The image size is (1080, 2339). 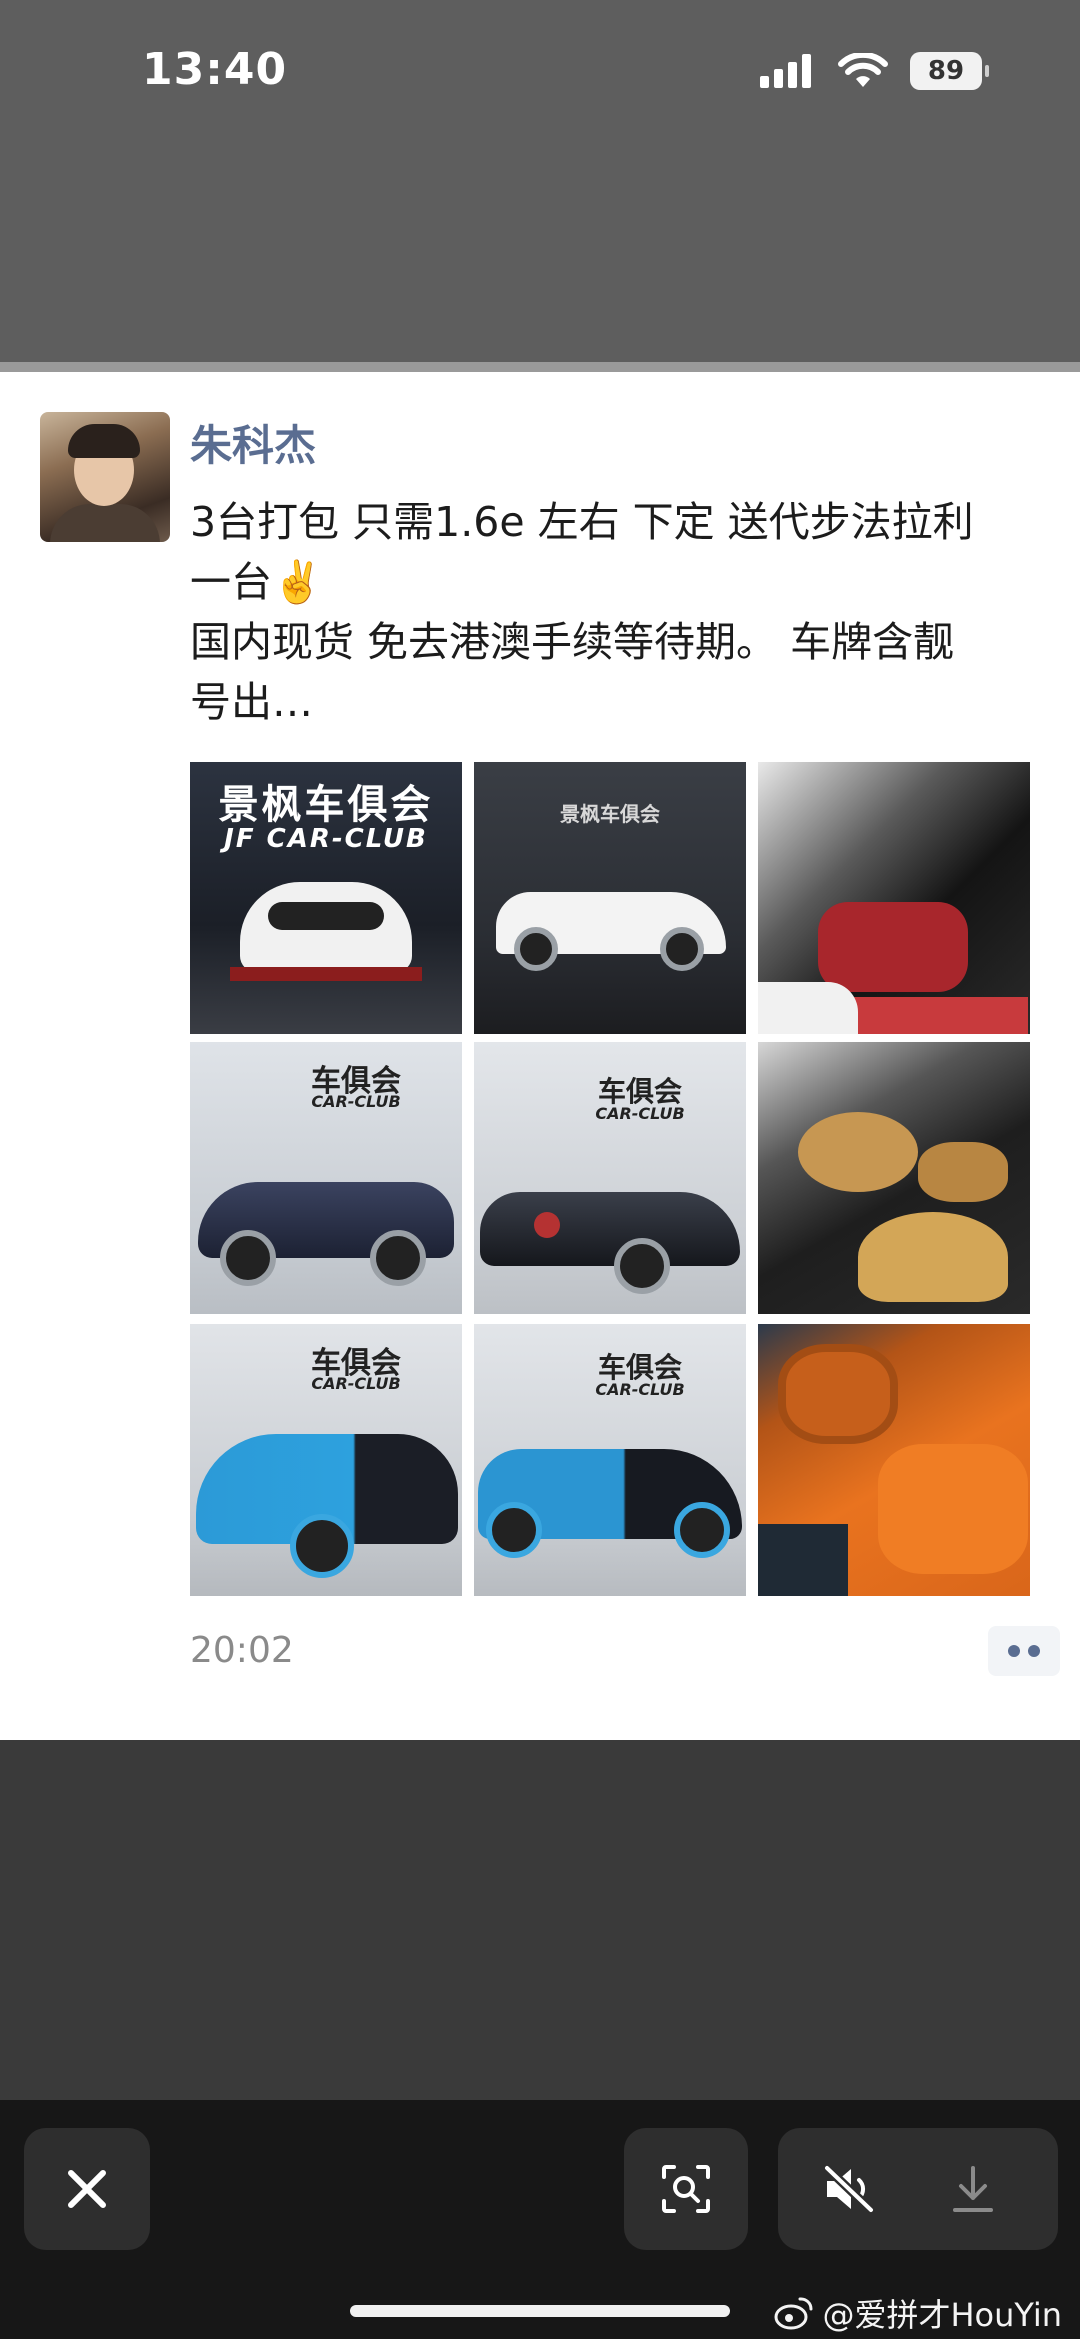 What do you see at coordinates (105, 477) in the screenshot?
I see `avatar` at bounding box center [105, 477].